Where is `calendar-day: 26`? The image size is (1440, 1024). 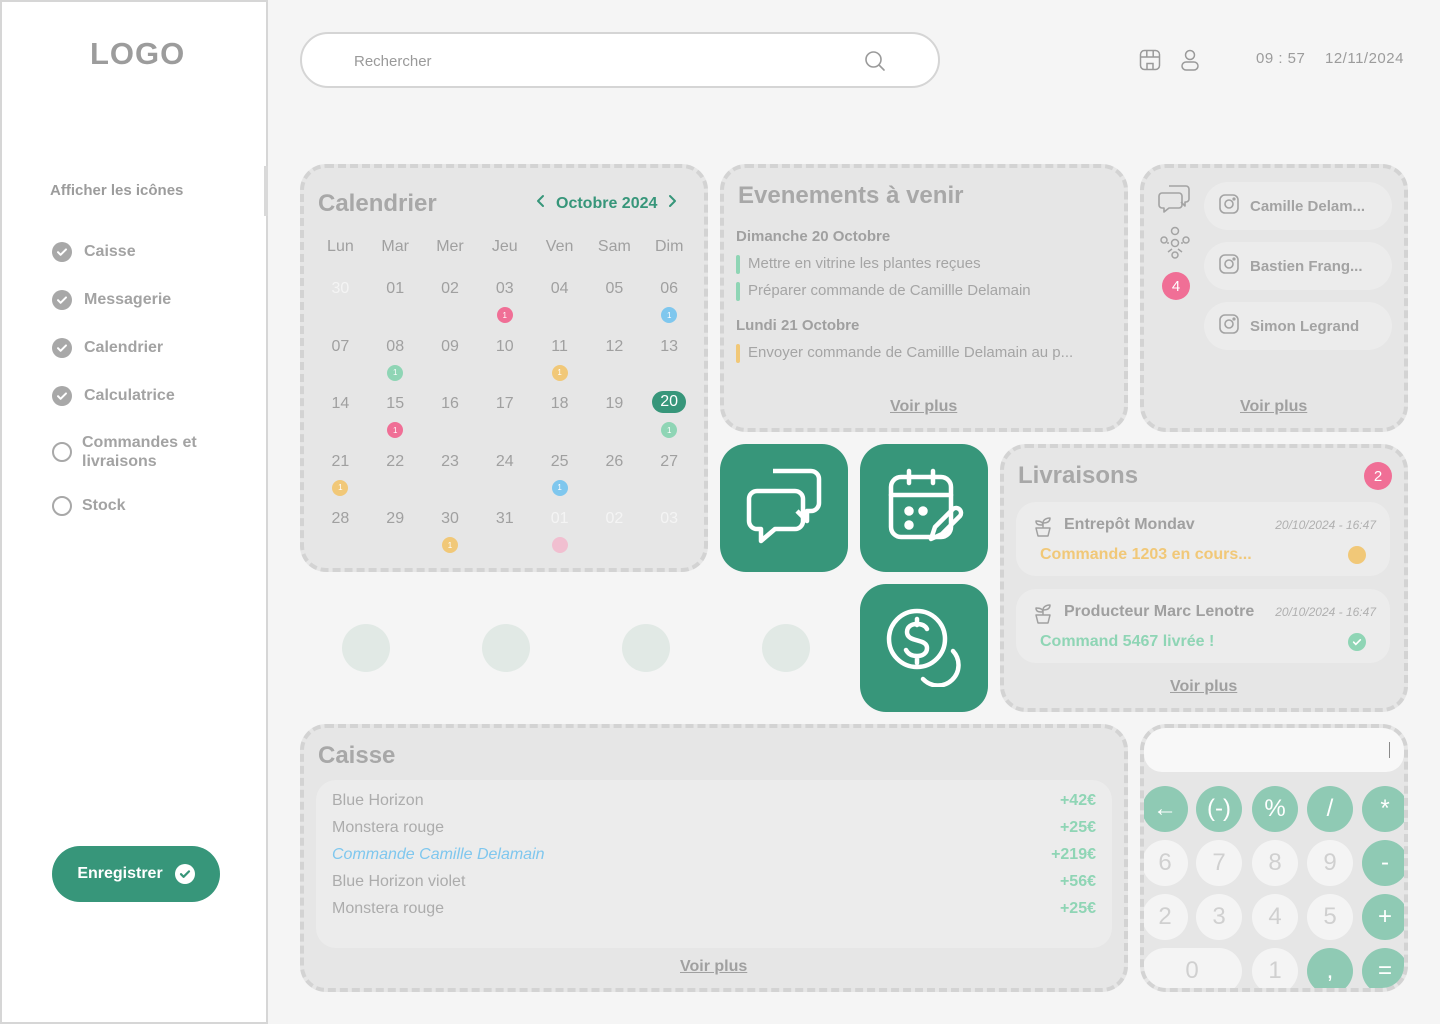 calendar-day: 26 is located at coordinates (614, 478).